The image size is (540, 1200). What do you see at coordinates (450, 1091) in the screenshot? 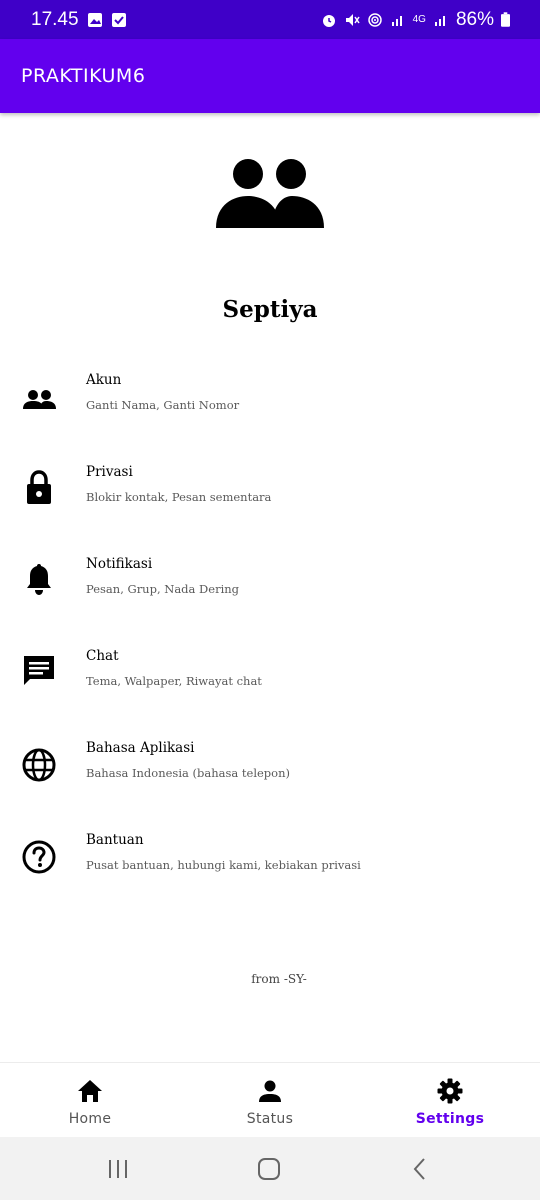
I see `settings-icon` at bounding box center [450, 1091].